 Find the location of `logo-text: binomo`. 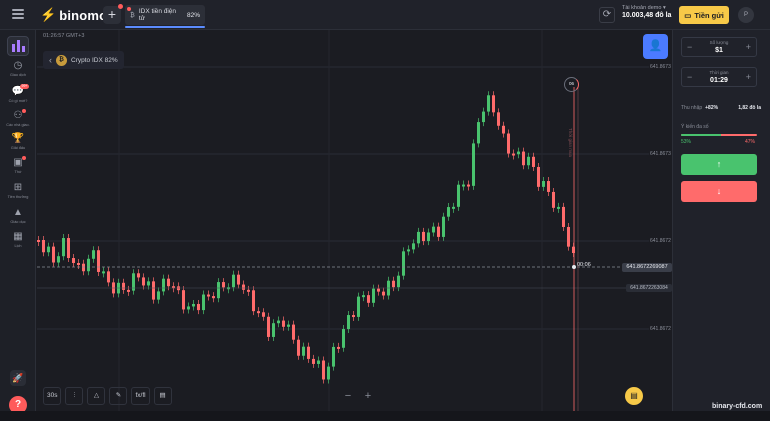

logo-text: binomo is located at coordinates (83, 15).